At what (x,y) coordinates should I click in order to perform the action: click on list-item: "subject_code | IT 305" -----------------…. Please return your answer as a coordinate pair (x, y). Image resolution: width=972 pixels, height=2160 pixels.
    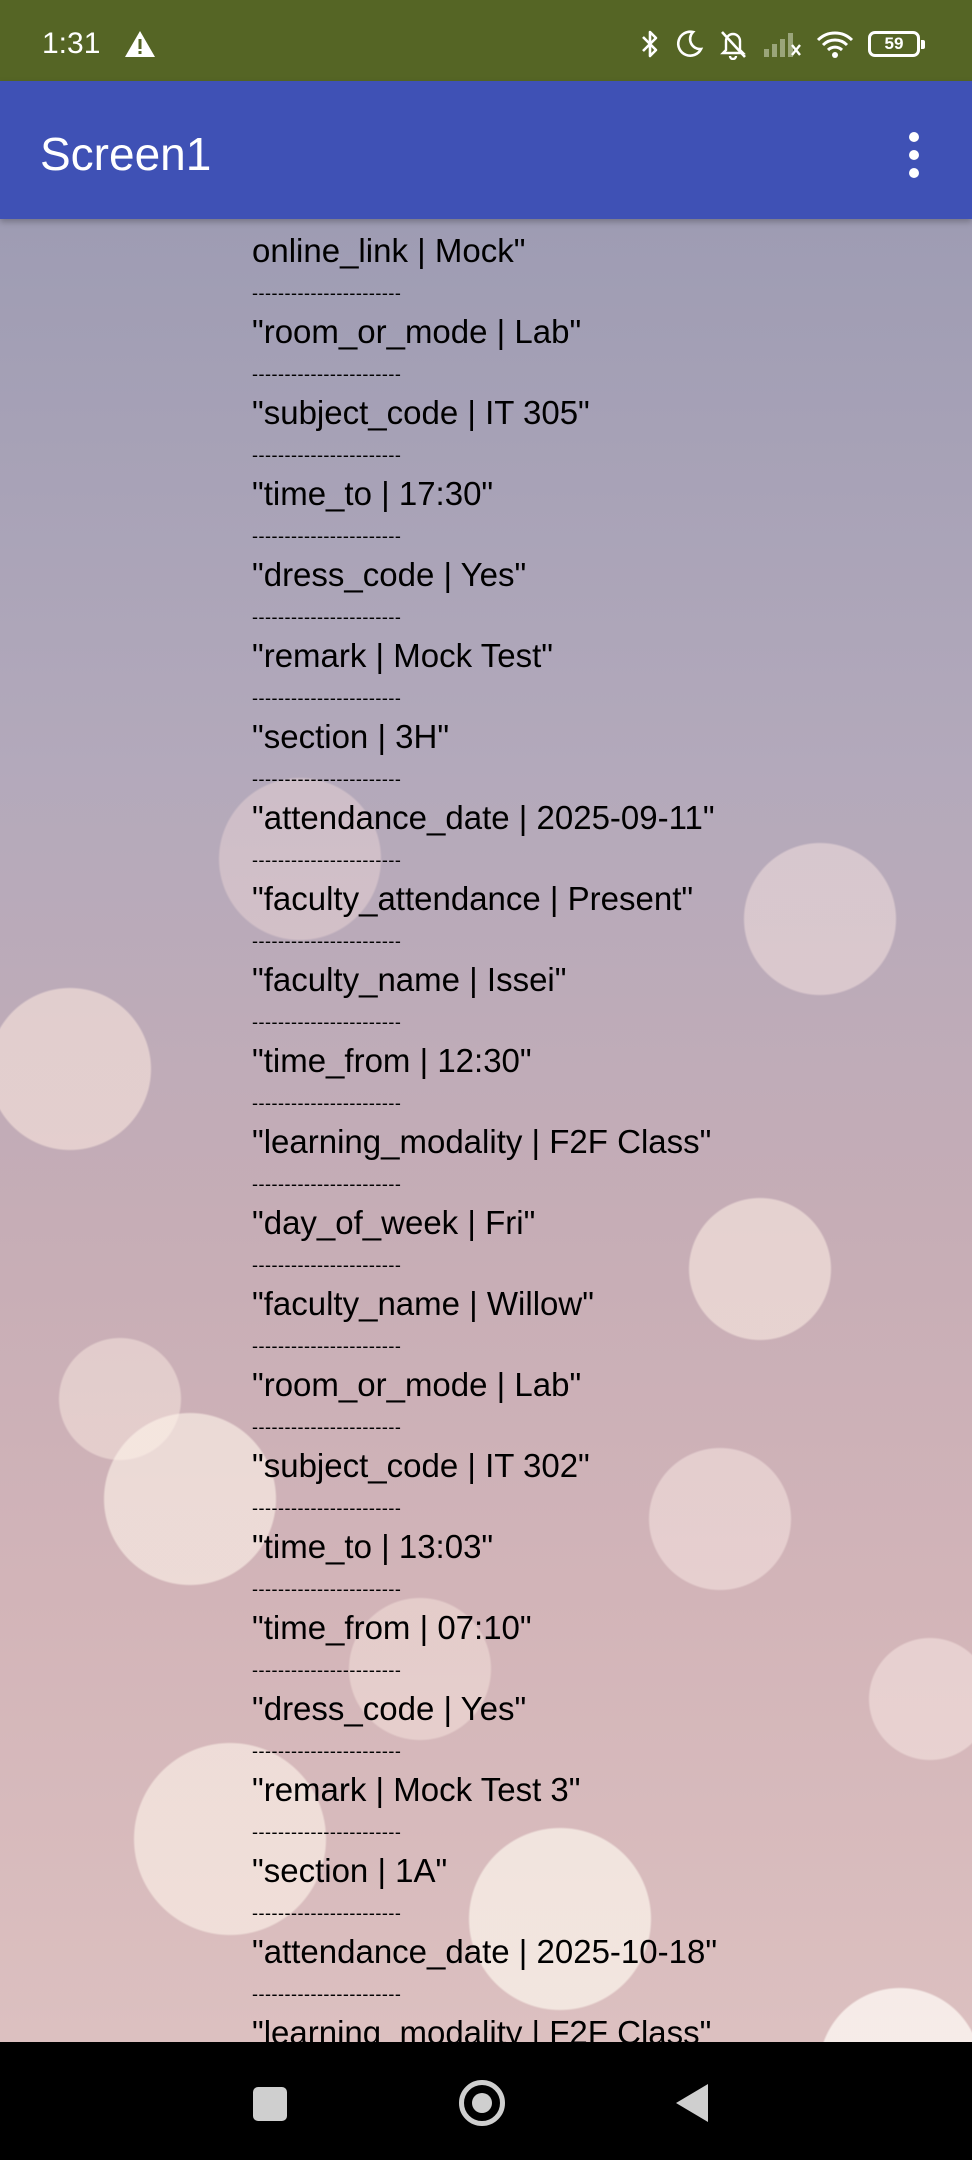
    Looking at the image, I should click on (602, 431).